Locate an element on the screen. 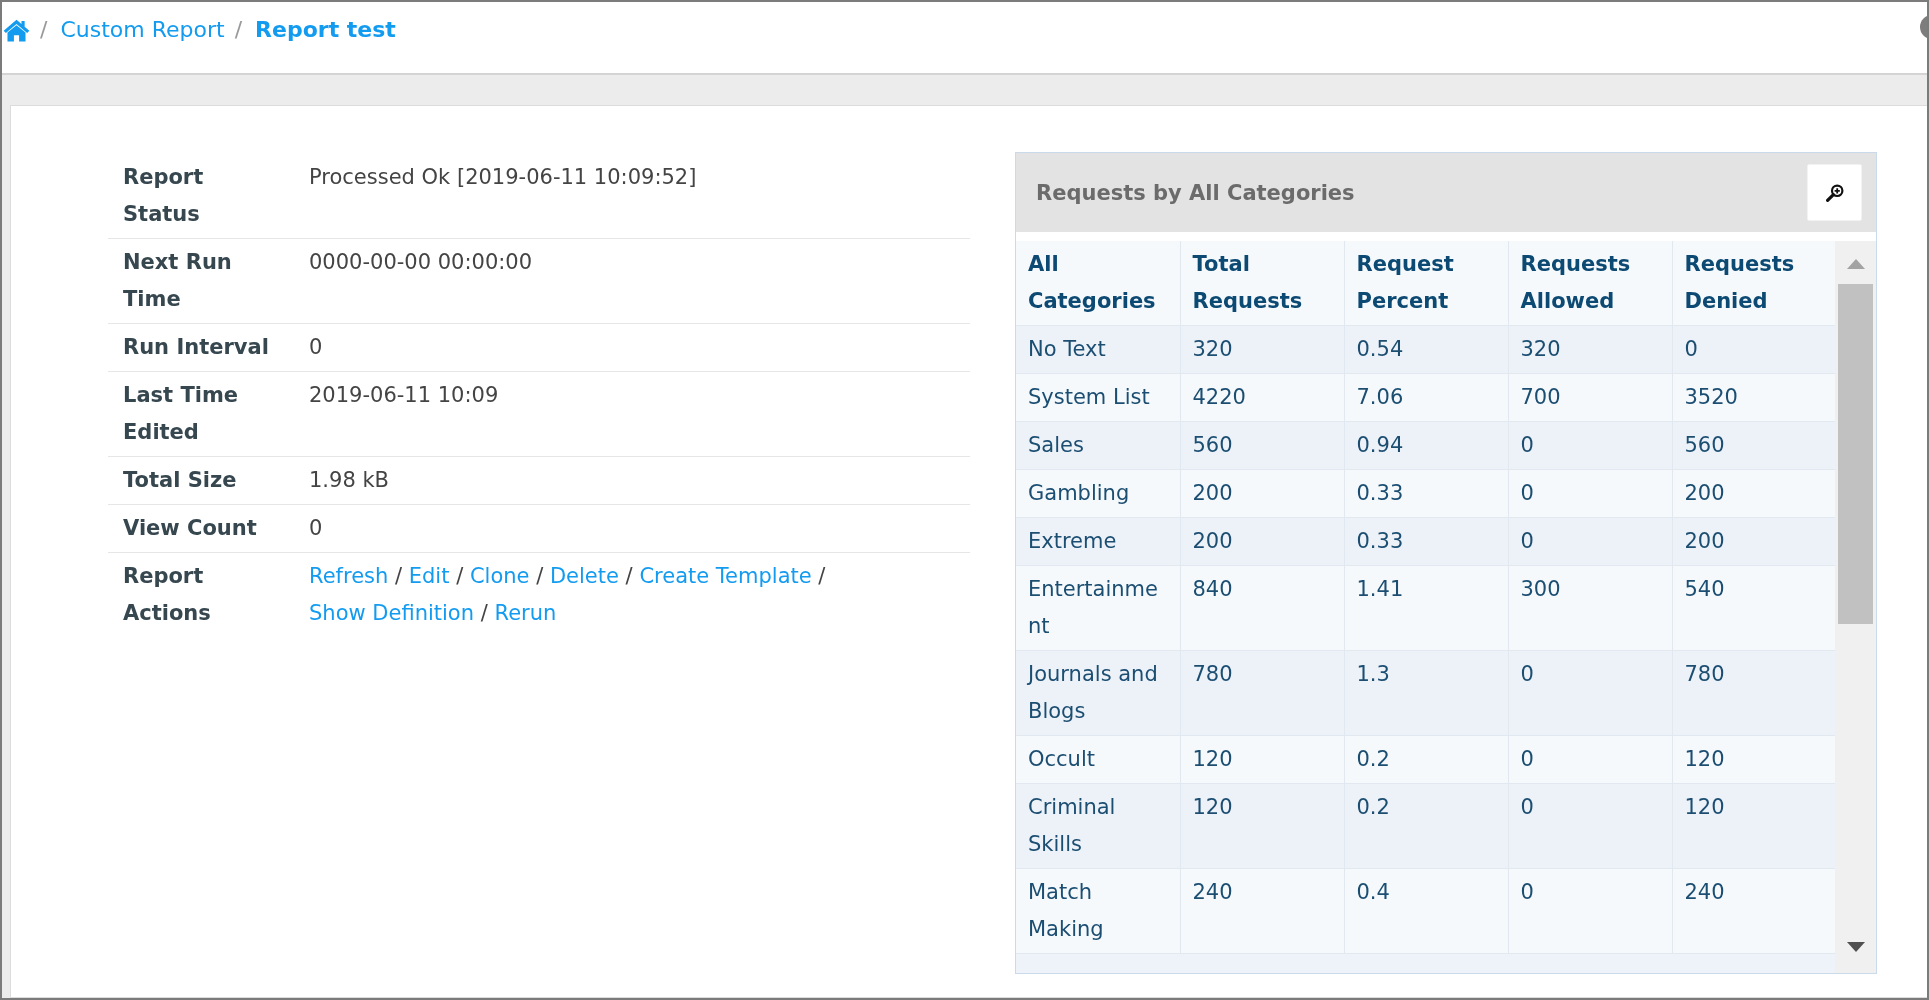  field-label: View Count is located at coordinates (190, 528).